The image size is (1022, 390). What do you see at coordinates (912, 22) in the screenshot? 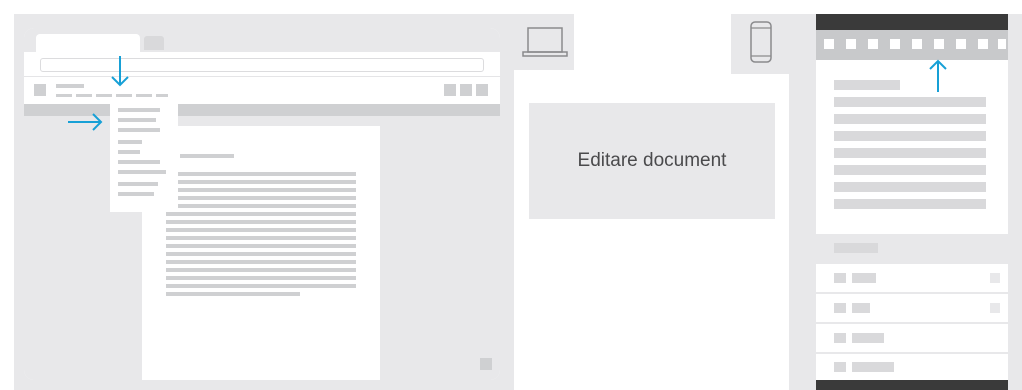
I see `mobile-top-bar` at bounding box center [912, 22].